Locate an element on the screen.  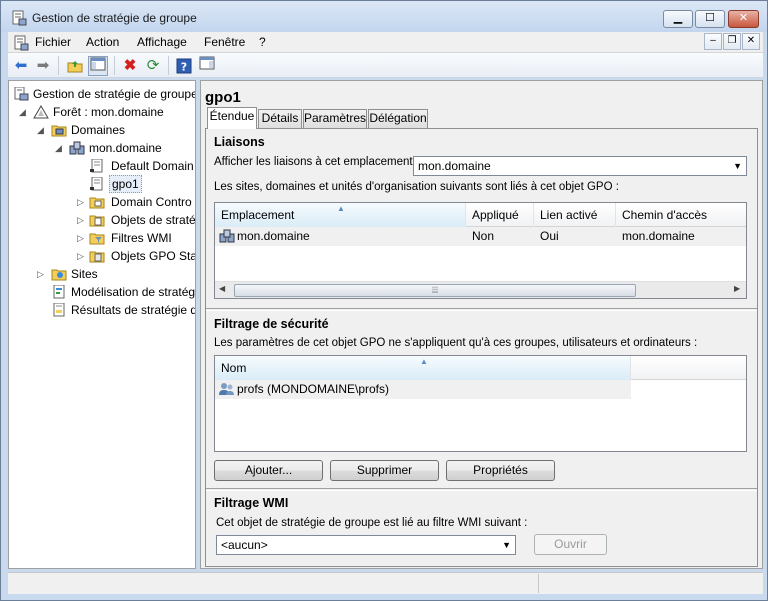
links-horizontal-scrollbar: ◀ ⦙⦙⦙ ▶ is located at coordinates (480, 289).